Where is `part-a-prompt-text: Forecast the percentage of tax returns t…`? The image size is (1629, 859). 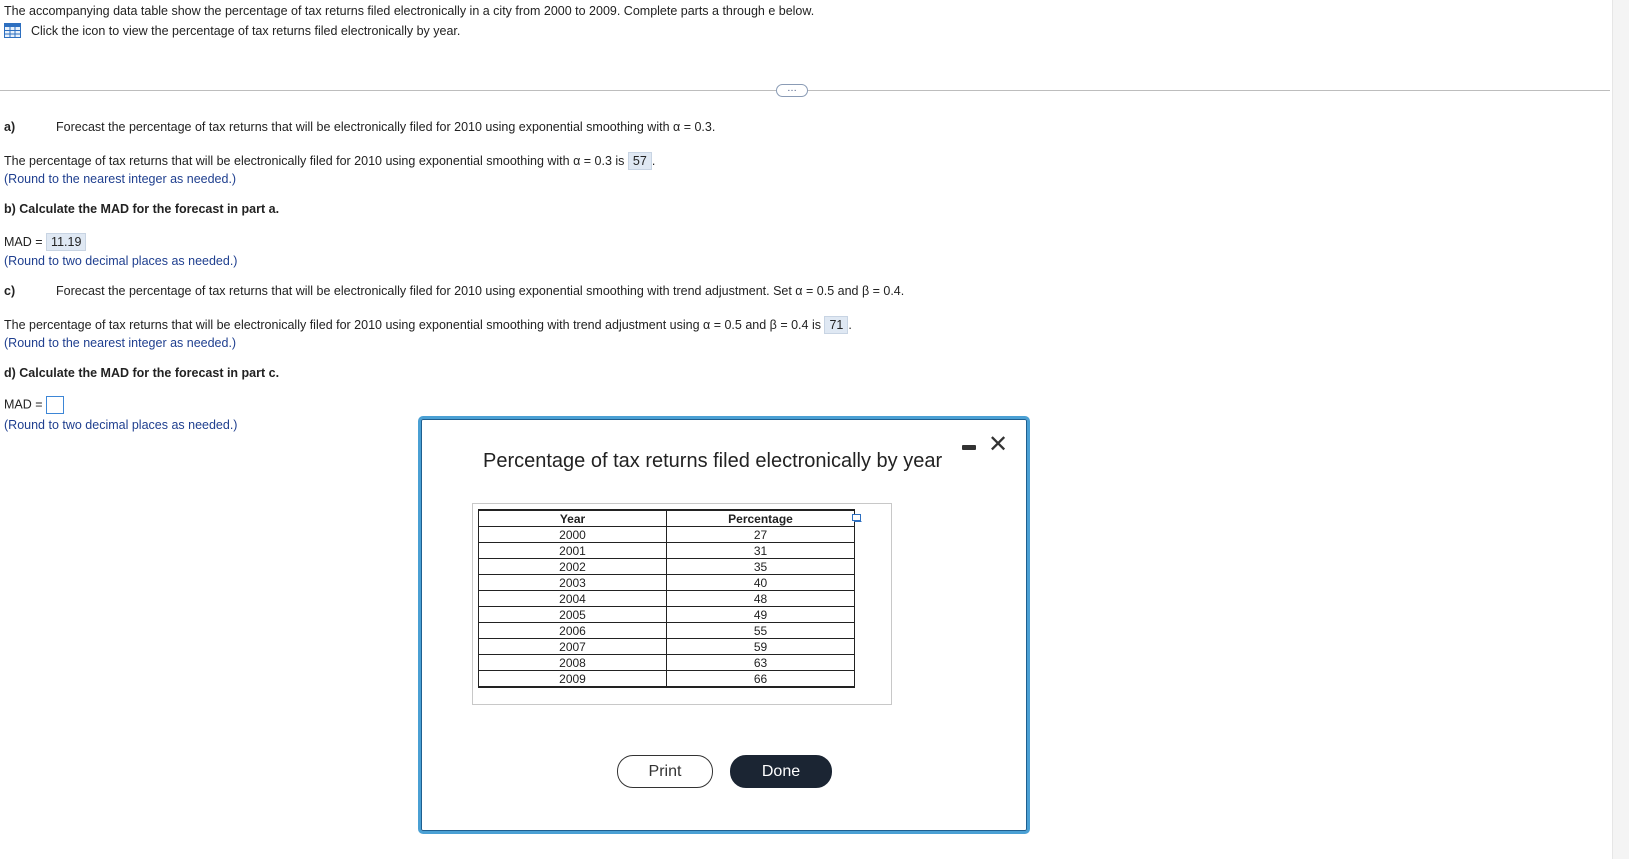
part-a-prompt-text: Forecast the percentage of tax returns t… is located at coordinates (386, 127).